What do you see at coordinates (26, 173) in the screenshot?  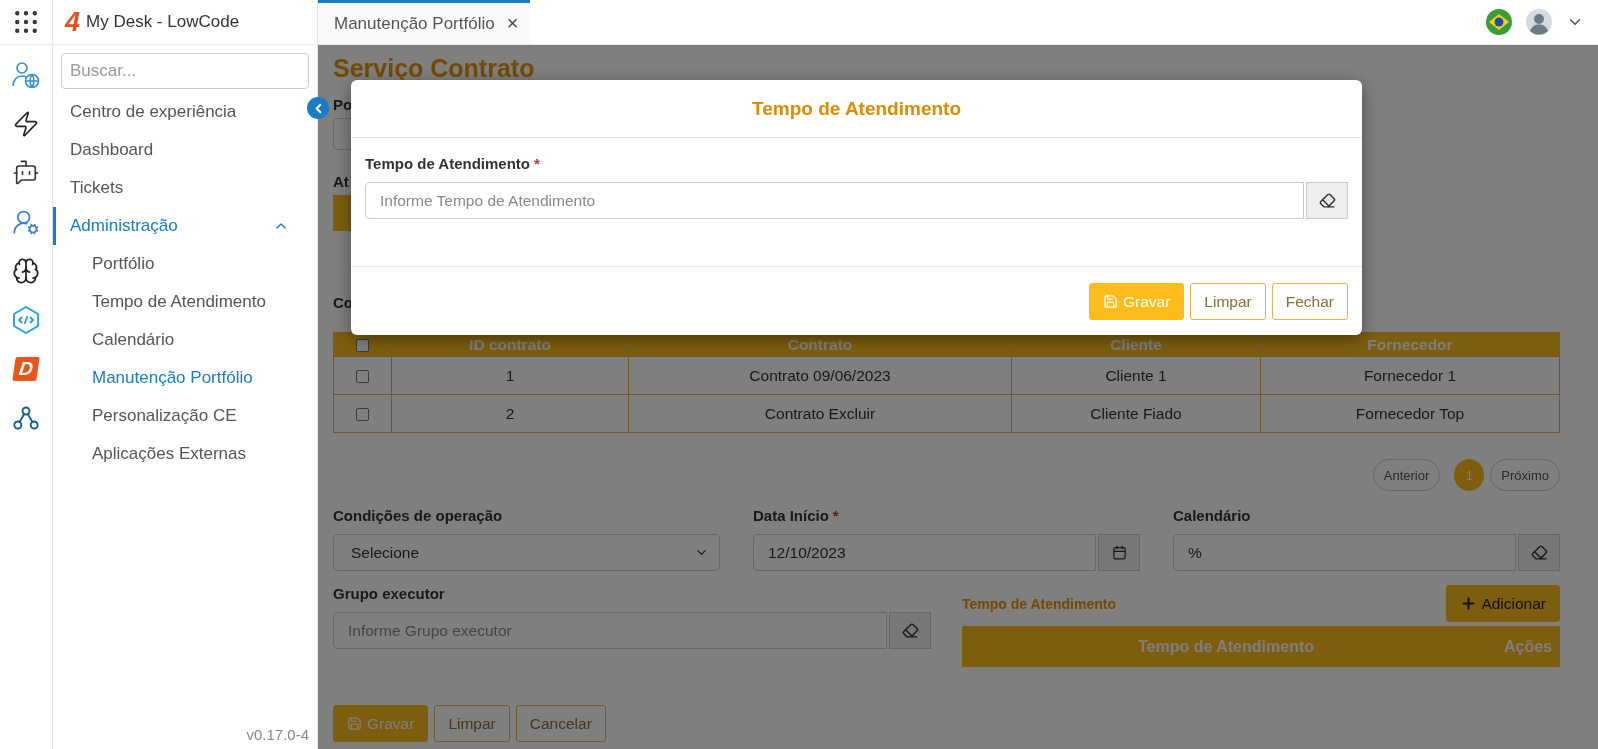 I see `robot-icon` at bounding box center [26, 173].